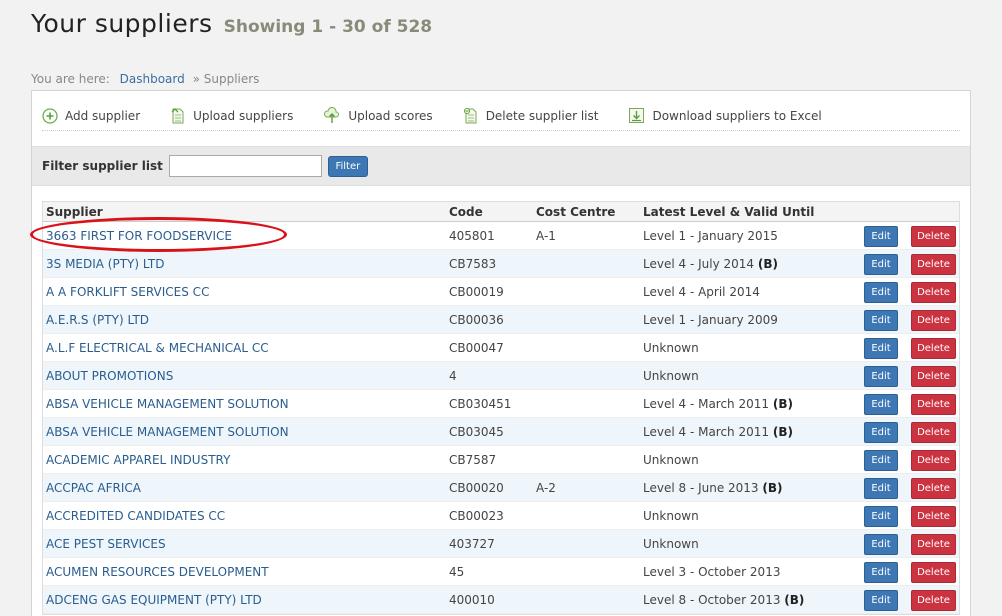 The width and height of the screenshot is (1002, 616). What do you see at coordinates (109, 376) in the screenshot?
I see `supplier-name-link: ABOUT PROMOTIONS` at bounding box center [109, 376].